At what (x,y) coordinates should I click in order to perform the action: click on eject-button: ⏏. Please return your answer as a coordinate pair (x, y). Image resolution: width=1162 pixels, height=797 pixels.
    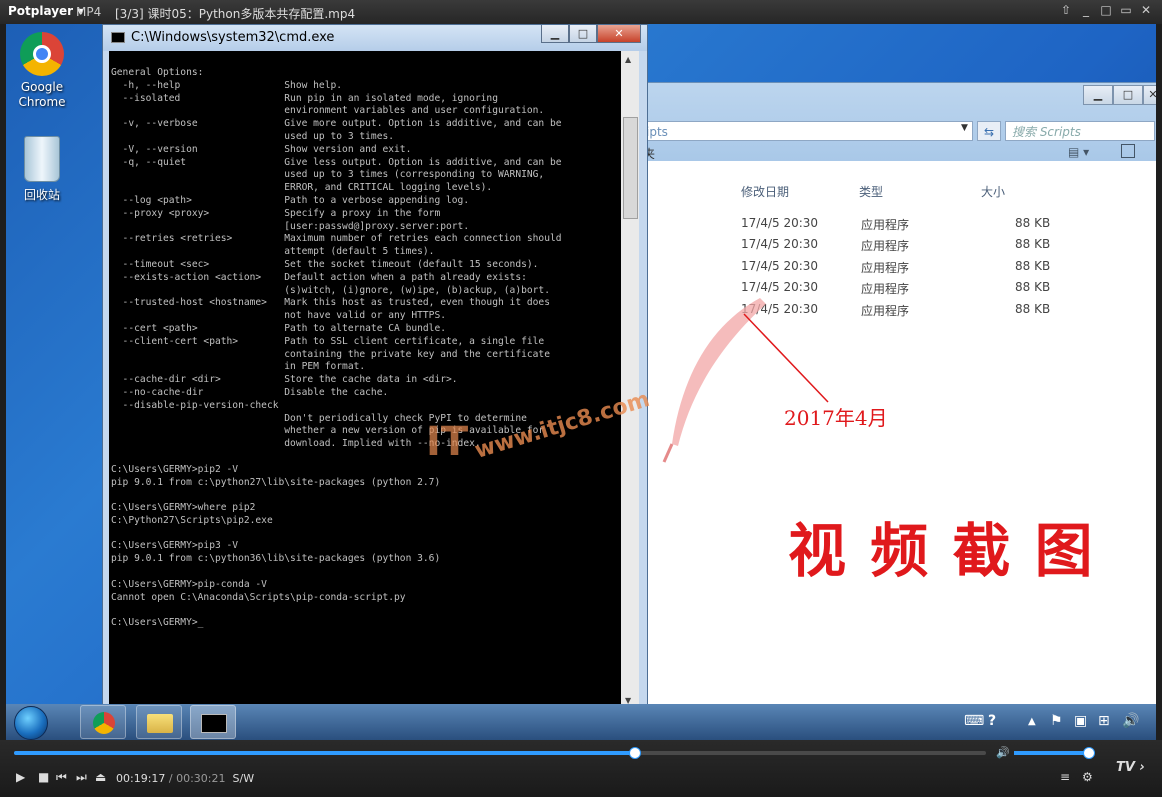
    Looking at the image, I should click on (100, 777).